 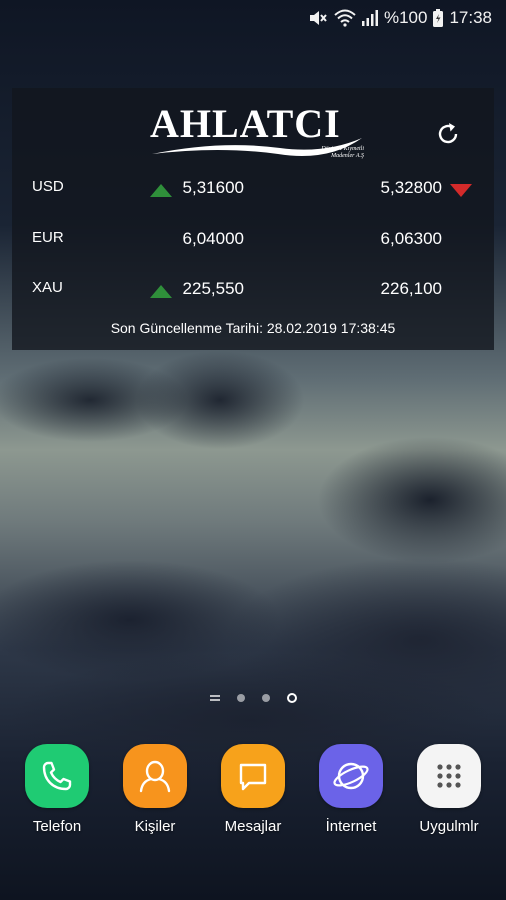 What do you see at coordinates (351, 826) in the screenshot?
I see `app-label: İnternet` at bounding box center [351, 826].